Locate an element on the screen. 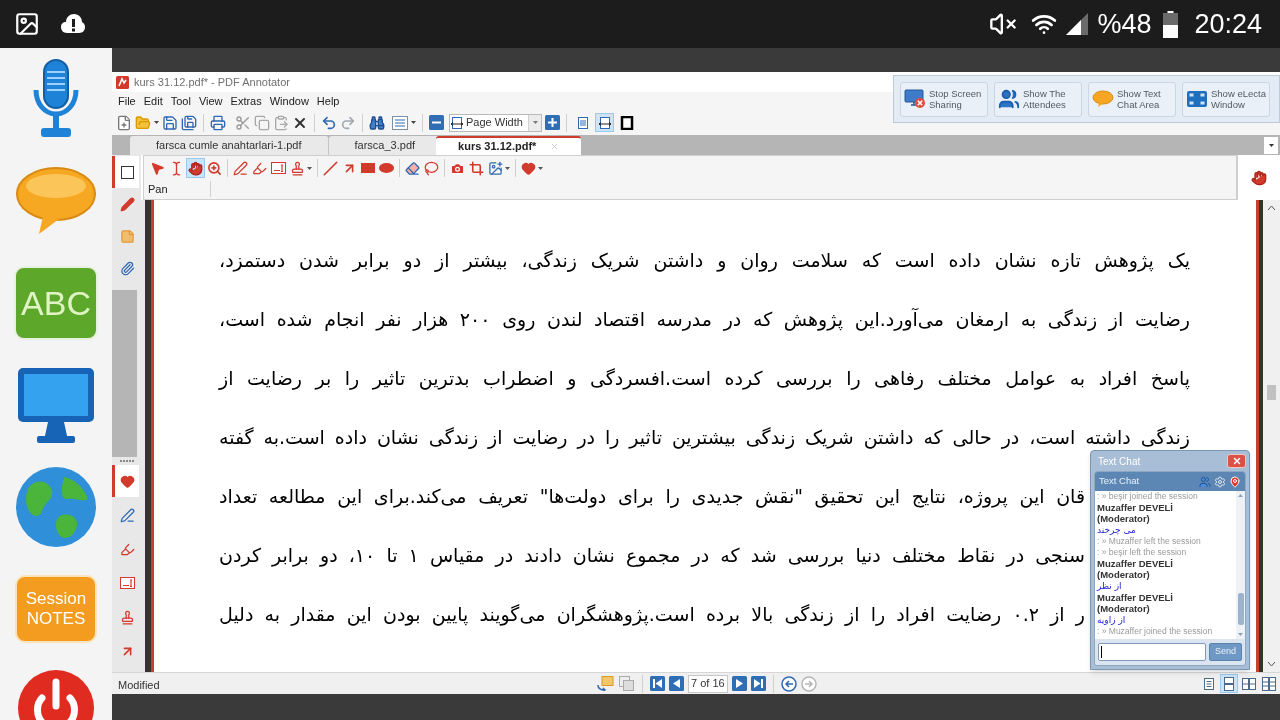 Image resolution: width=1280 pixels, height=720 pixels. close-button is located at coordinates (1236, 461).